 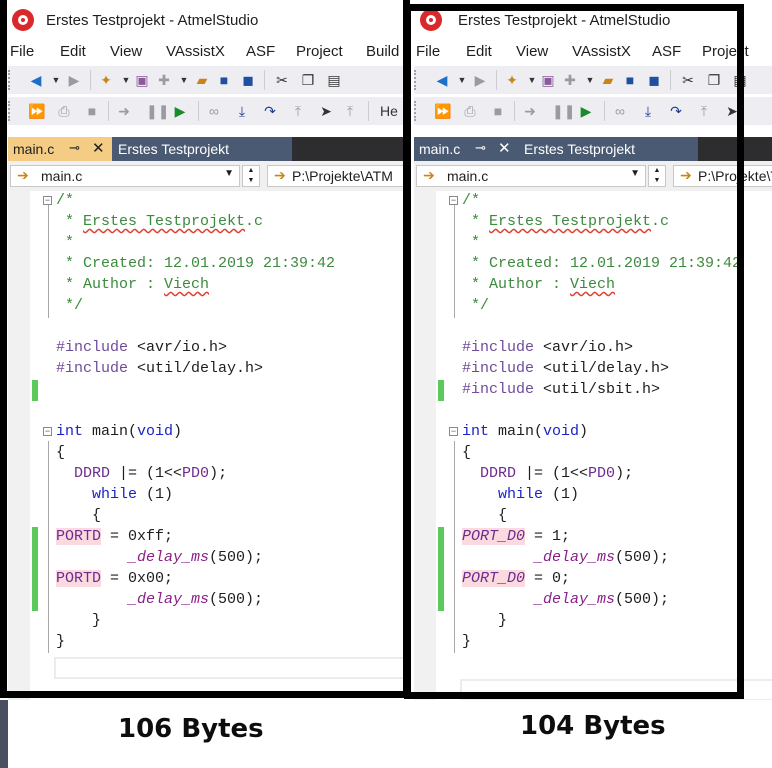 I want to click on file-combo-label: main.c, so click(x=62, y=176).